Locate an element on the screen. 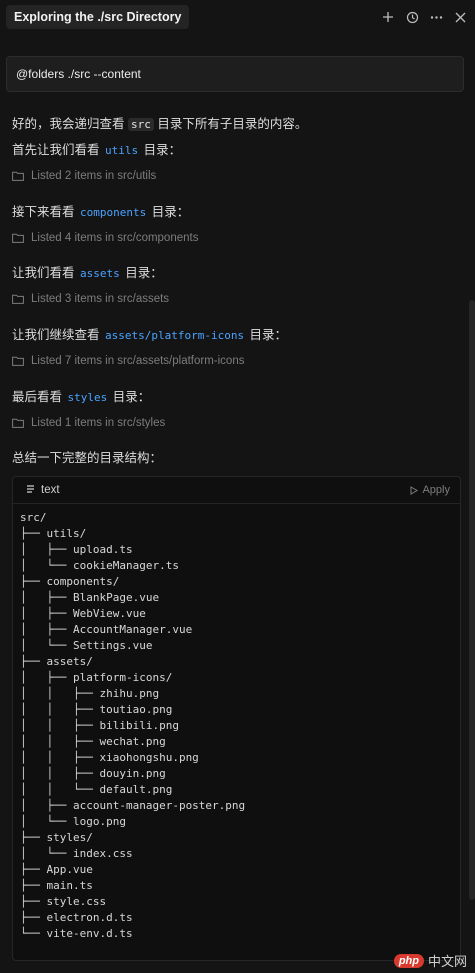  code-line: │ │ └── default.png is located at coordinates (96, 789).